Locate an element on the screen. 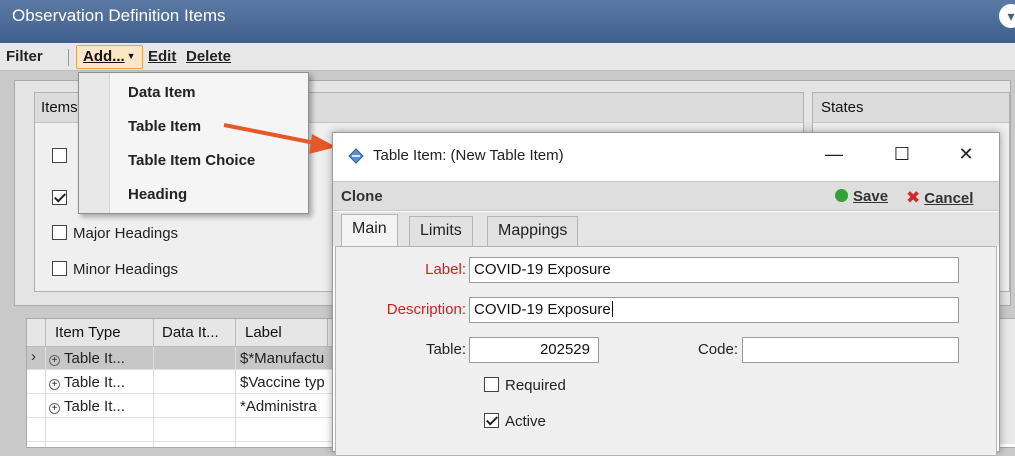 The width and height of the screenshot is (1015, 456). table-field: 202529 is located at coordinates (534, 350).